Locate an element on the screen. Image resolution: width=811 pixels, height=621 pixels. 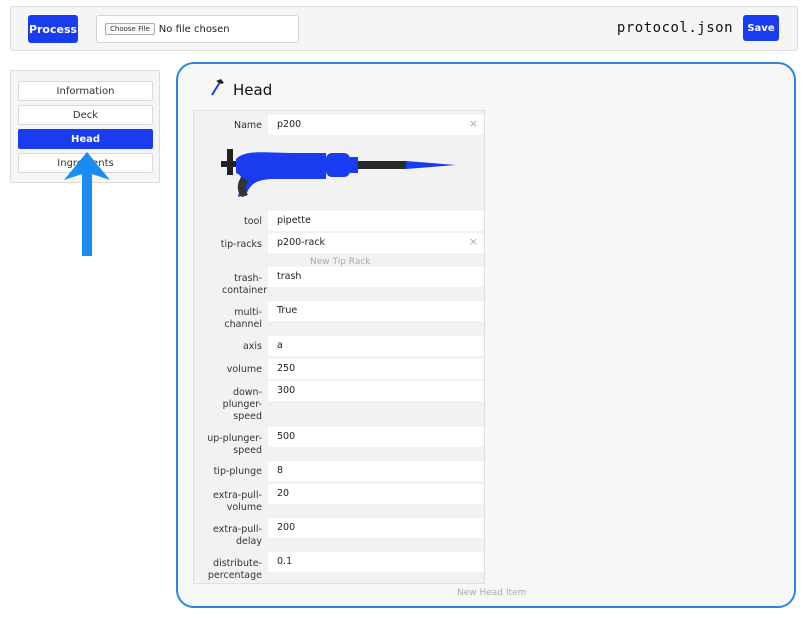
tip-racks-value: p200-rack is located at coordinates (301, 242).